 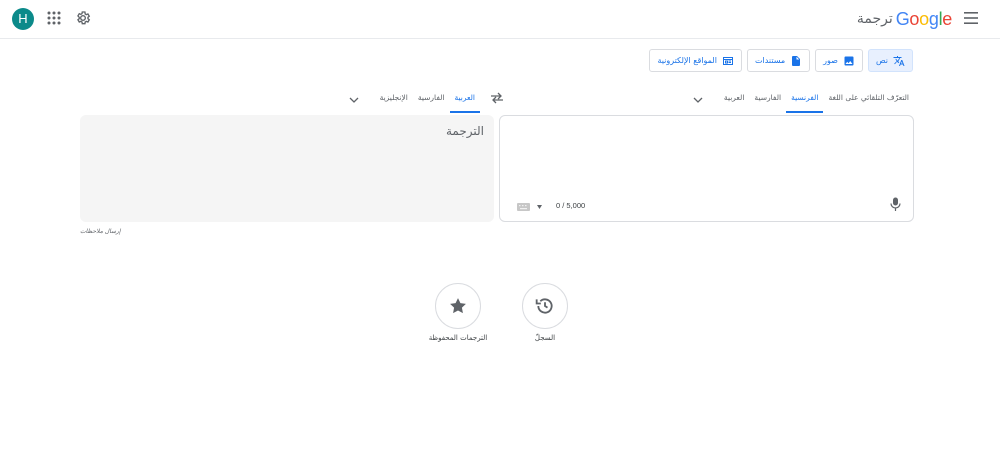 I want to click on history-circle, so click(x=545, y=306).